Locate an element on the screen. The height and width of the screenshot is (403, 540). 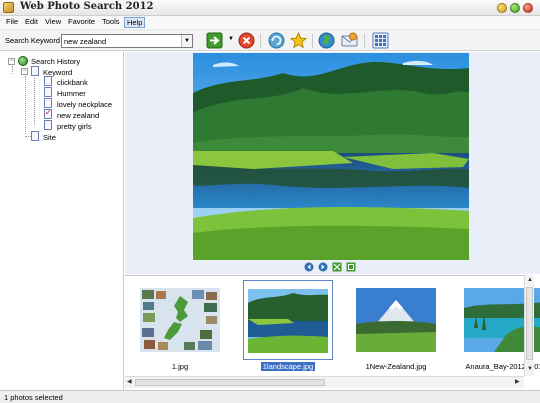
menu-tools: Tools is located at coordinates (111, 22).